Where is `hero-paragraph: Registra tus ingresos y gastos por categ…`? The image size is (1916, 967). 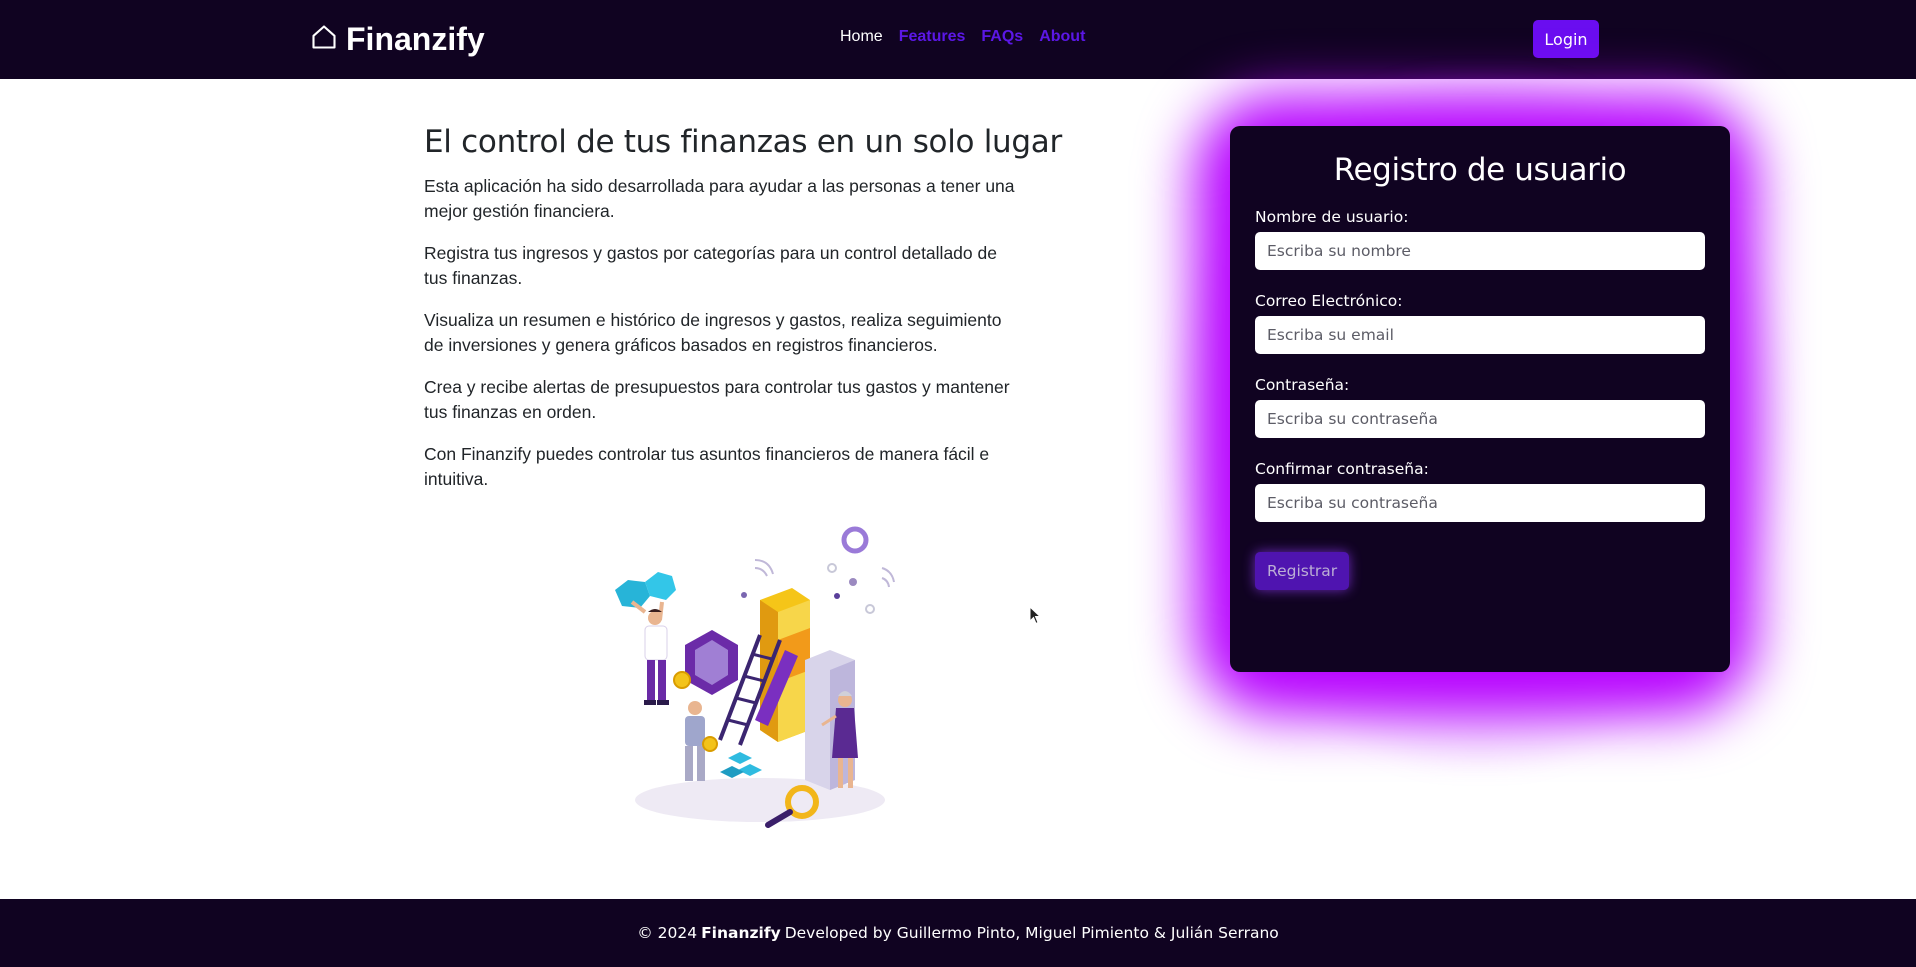
hero-paragraph: Registra tus ingresos y gastos por categ… is located at coordinates (710, 265).